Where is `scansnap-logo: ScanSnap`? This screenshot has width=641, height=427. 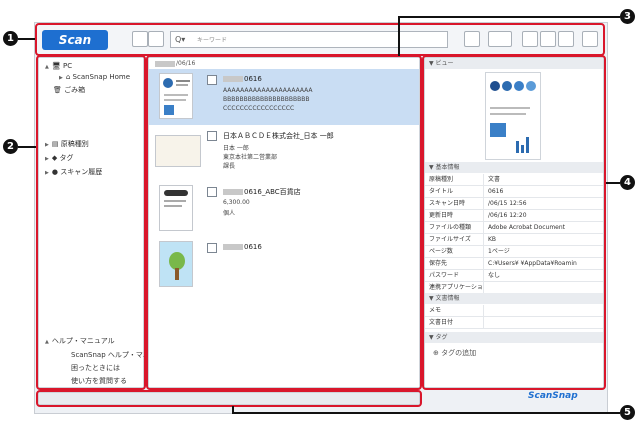
scansnap-logo: ScanSnap is located at coordinates (553, 396).